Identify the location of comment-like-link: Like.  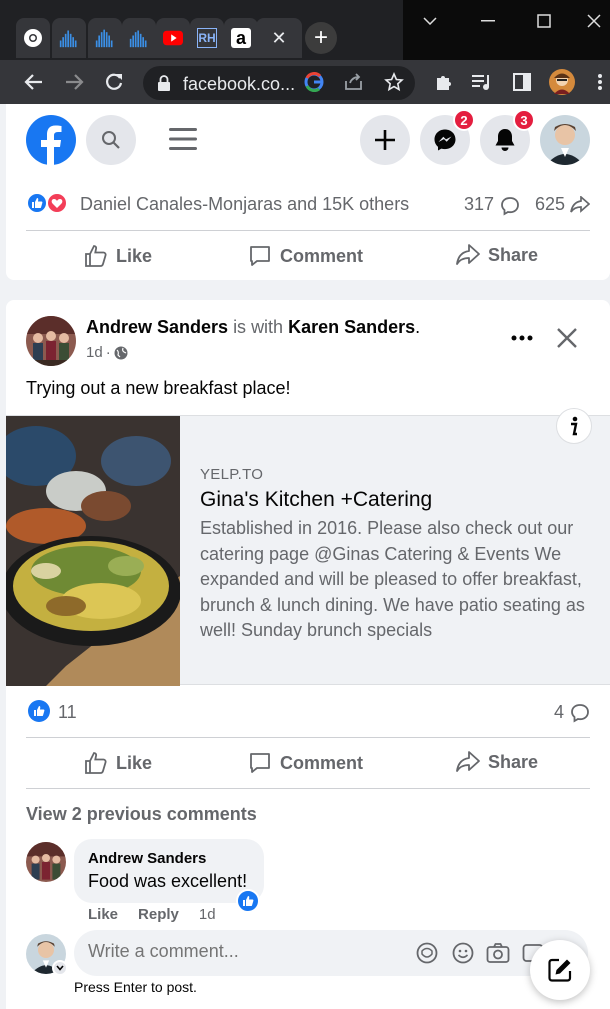
(103, 914).